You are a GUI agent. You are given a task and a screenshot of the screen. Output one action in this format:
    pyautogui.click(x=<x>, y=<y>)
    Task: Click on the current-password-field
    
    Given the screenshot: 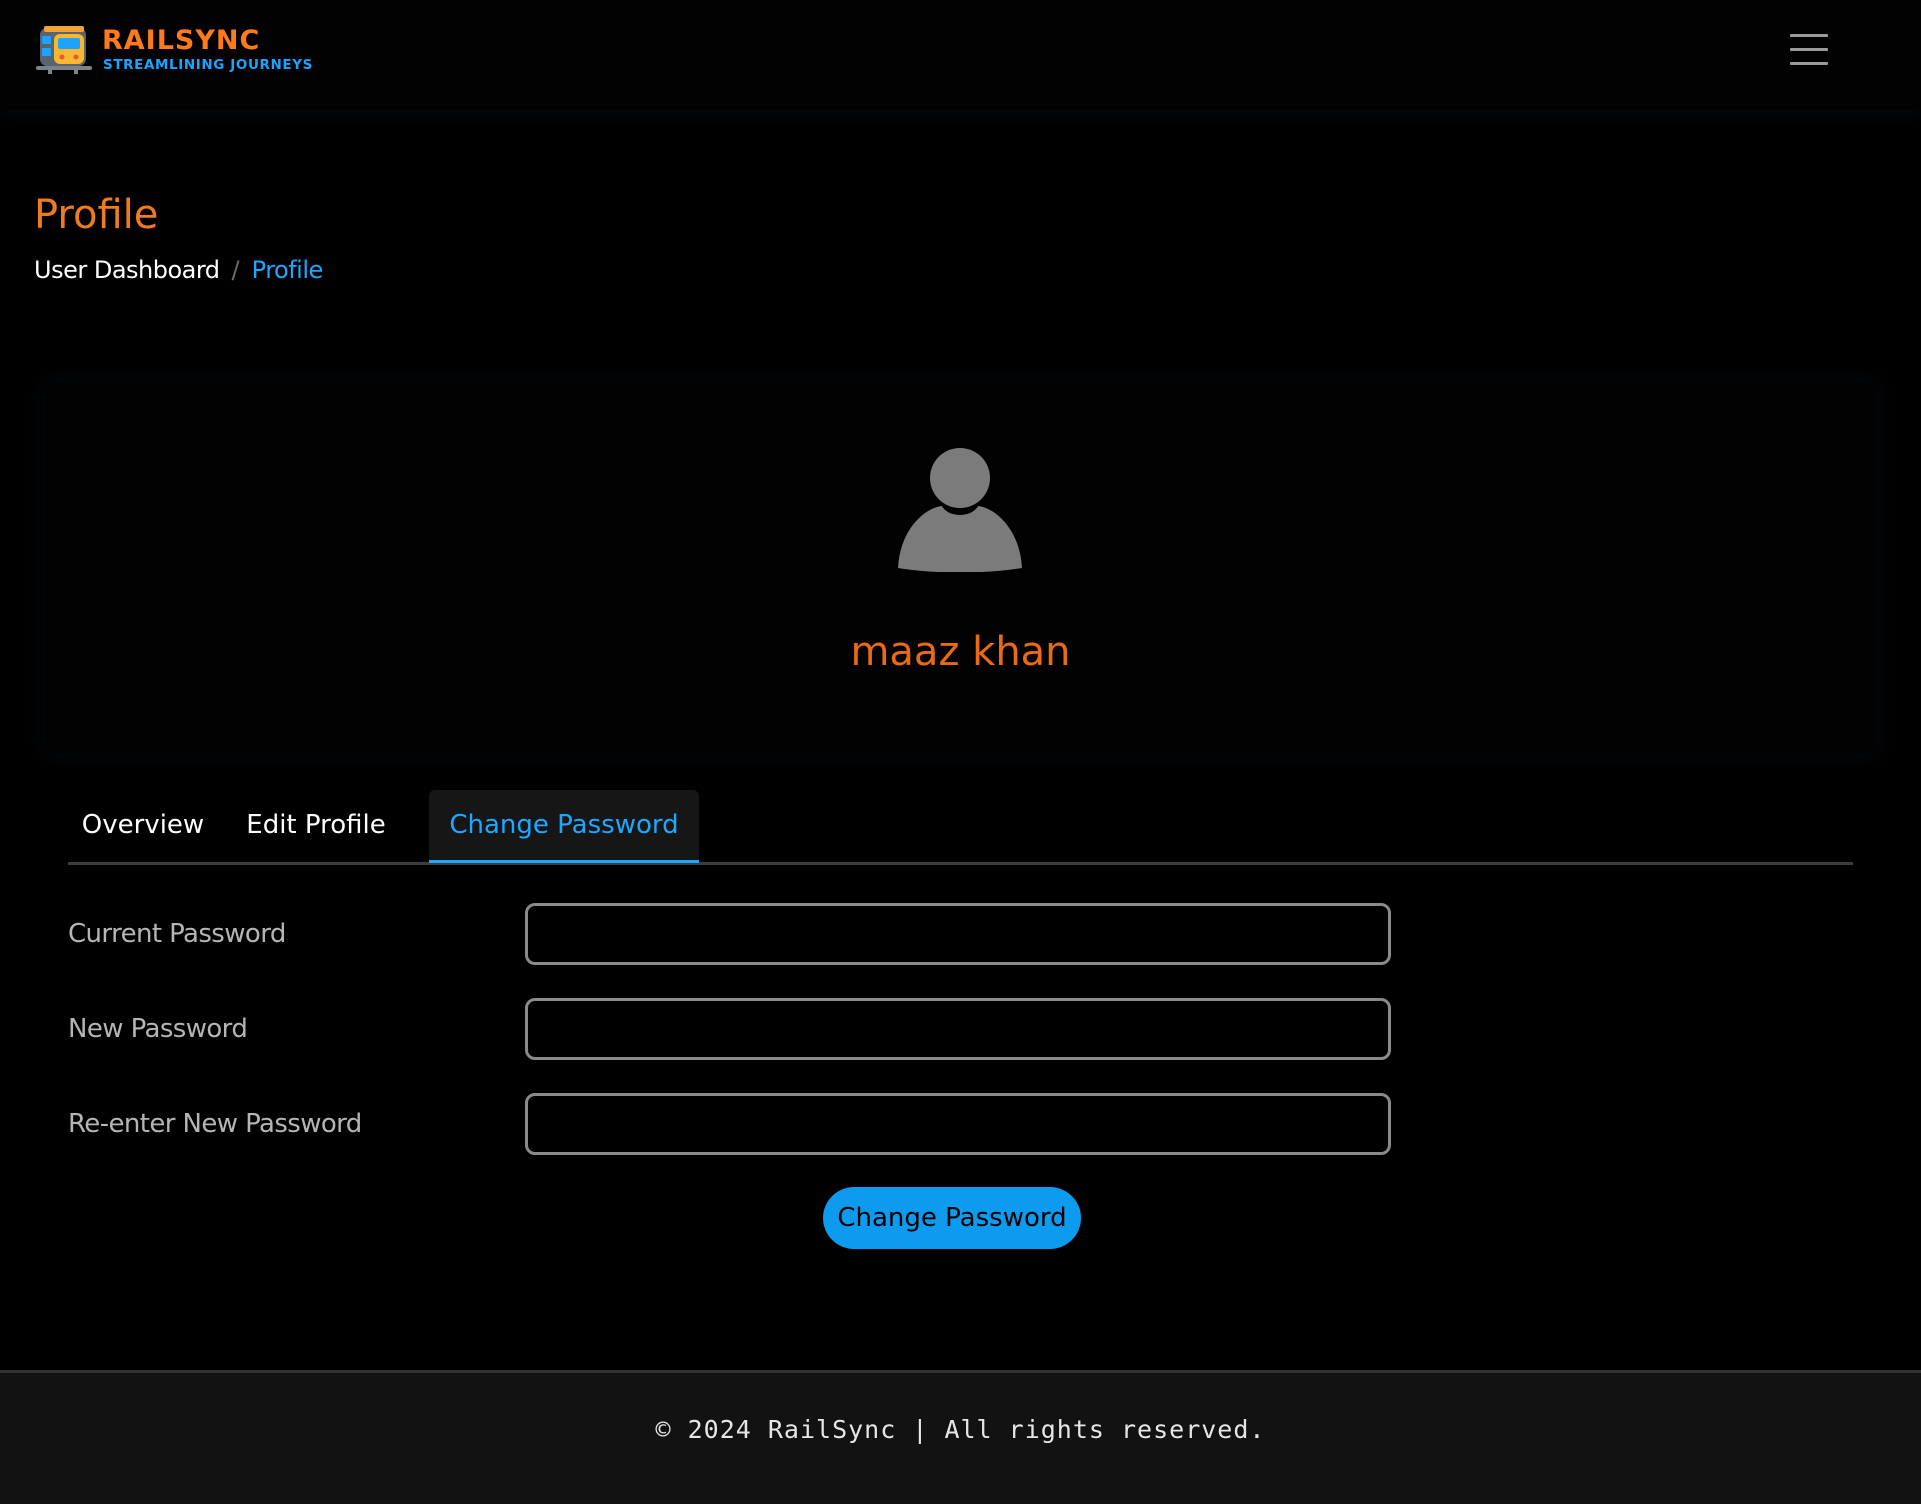 What is the action you would take?
    pyautogui.click(x=958, y=934)
    